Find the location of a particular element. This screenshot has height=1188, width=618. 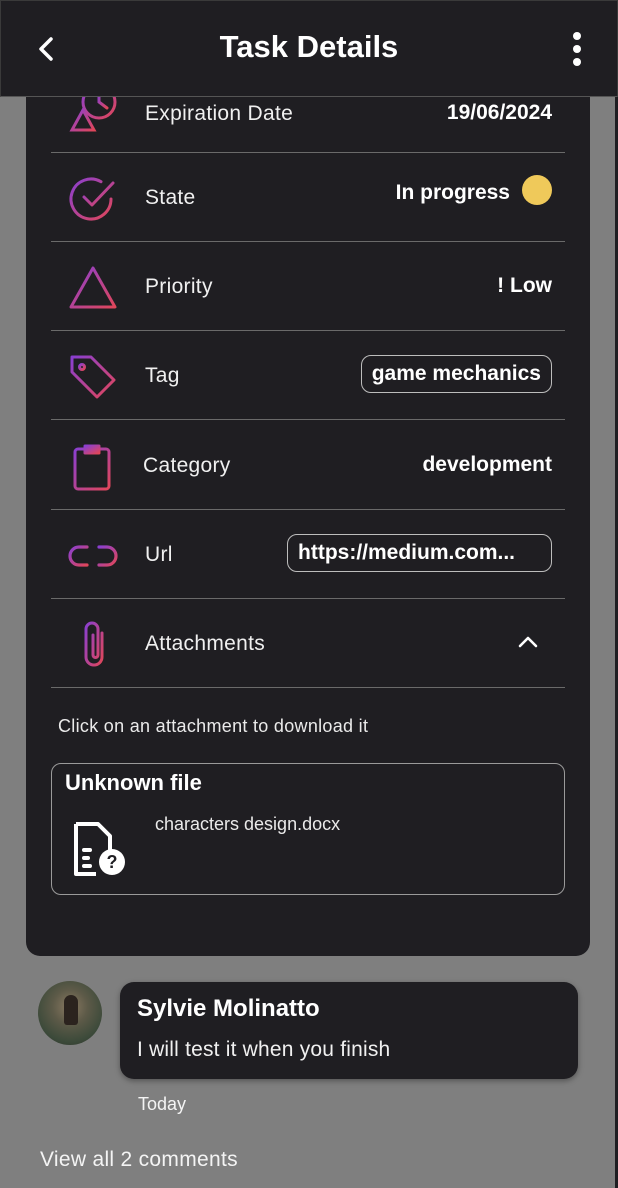

top-app-bar: Task Details is located at coordinates (309, 48).